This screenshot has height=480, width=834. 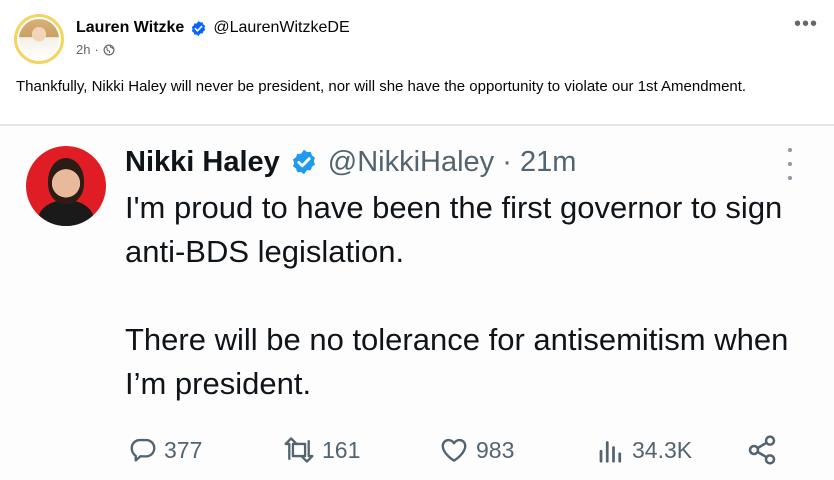 What do you see at coordinates (662, 449) in the screenshot?
I see `views-count: 34.3K` at bounding box center [662, 449].